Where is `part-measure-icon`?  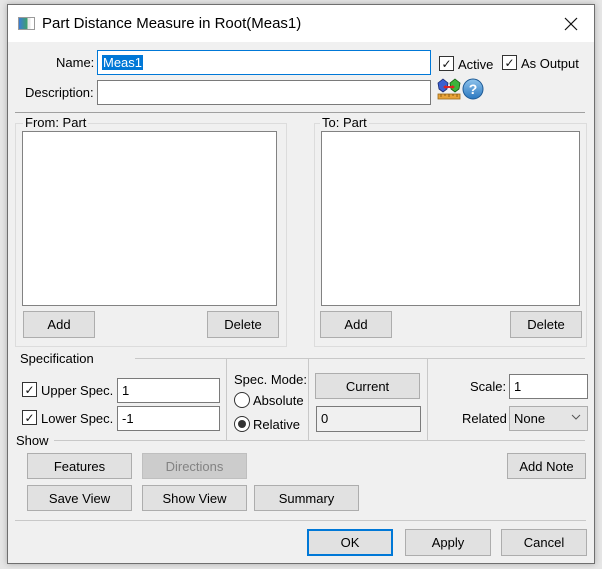 part-measure-icon is located at coordinates (449, 89).